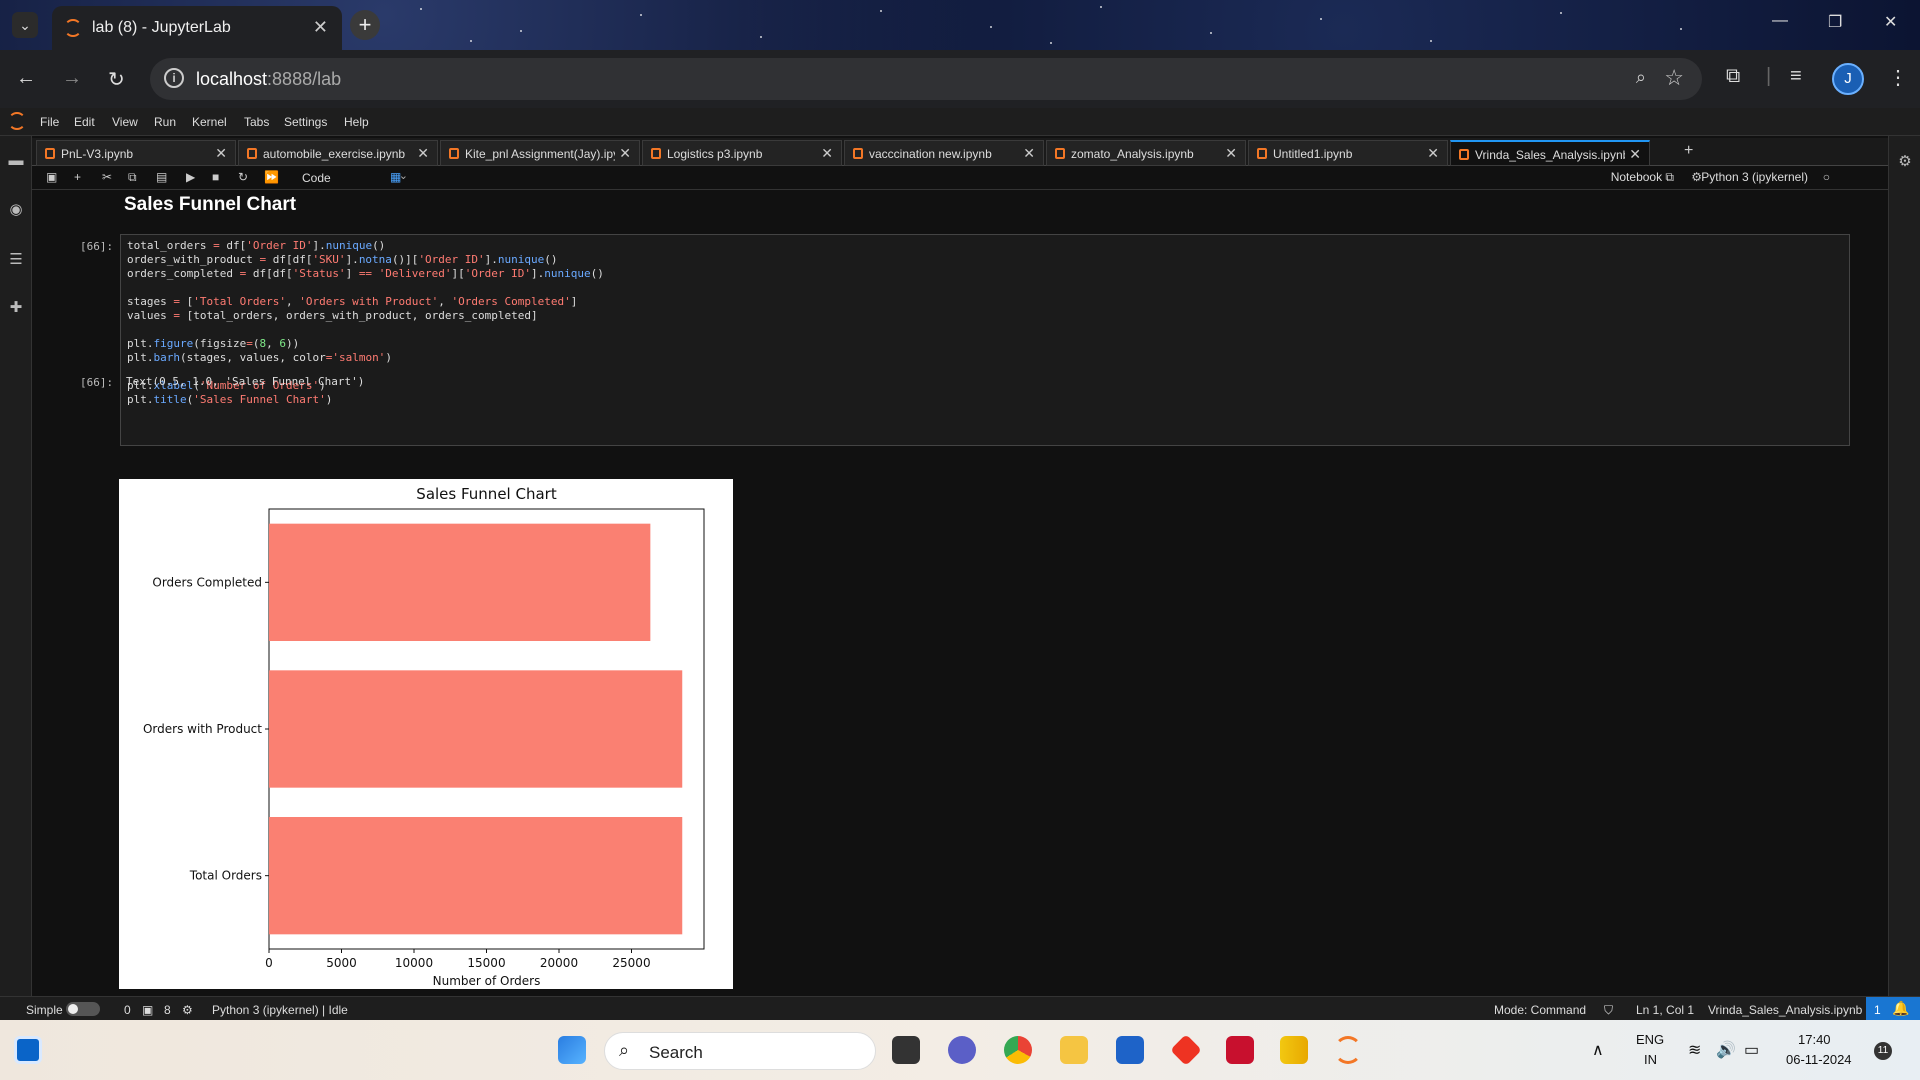 The height and width of the screenshot is (1080, 1920). I want to click on restart-icon: ↻, so click(243, 177).